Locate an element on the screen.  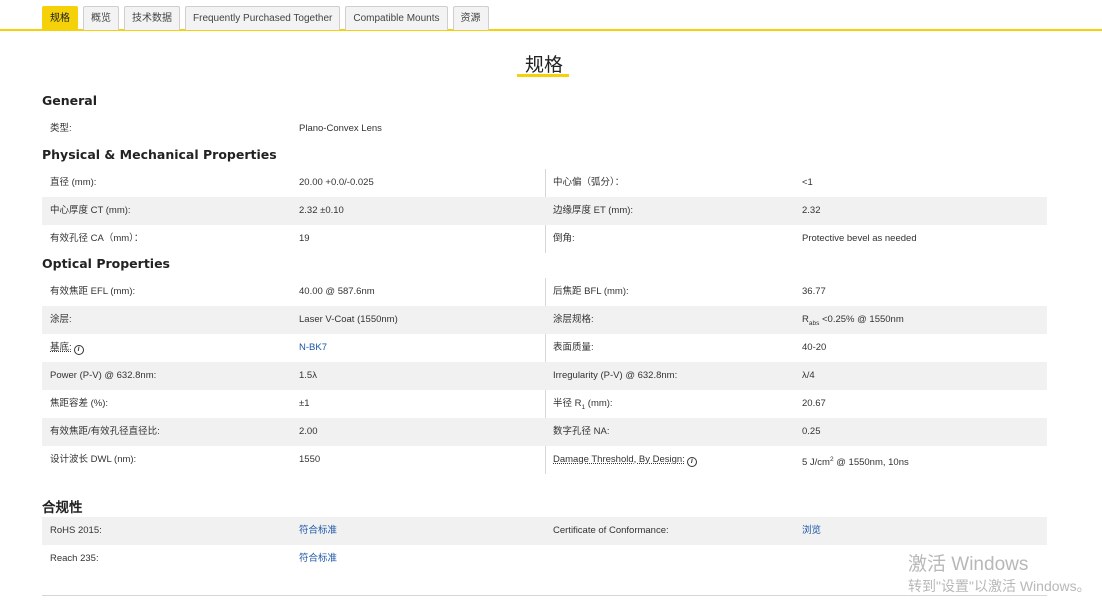
tab-overview: 概览 is located at coordinates (101, 18).